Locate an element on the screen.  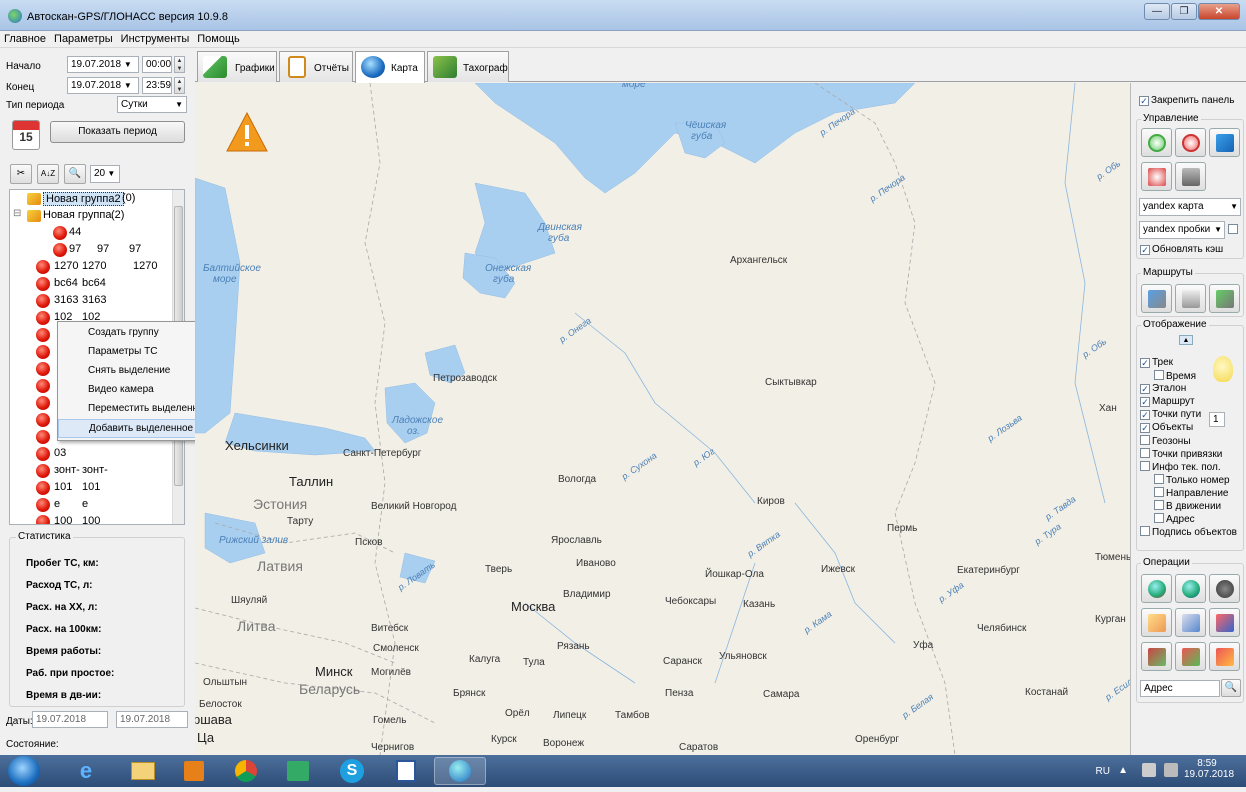
menu-tools: Инструменты is located at coordinates (155, 38).